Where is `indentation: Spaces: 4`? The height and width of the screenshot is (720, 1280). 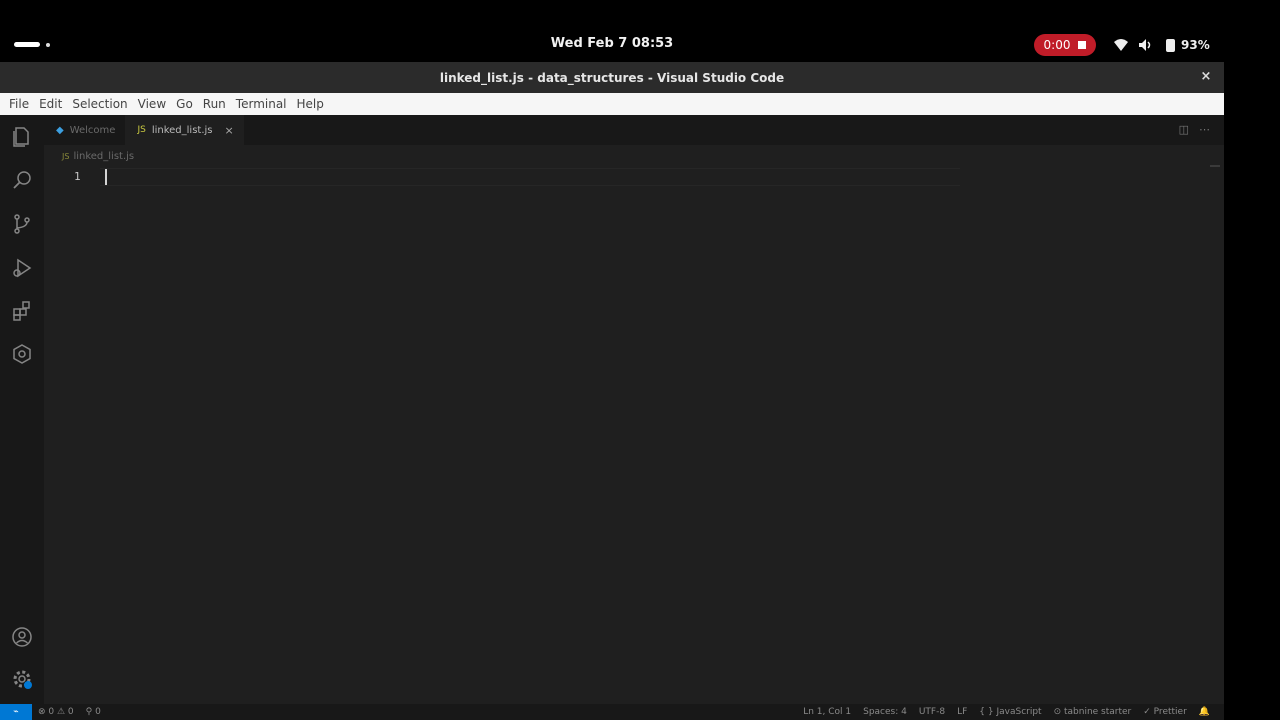
indentation: Spaces: 4 is located at coordinates (885, 712).